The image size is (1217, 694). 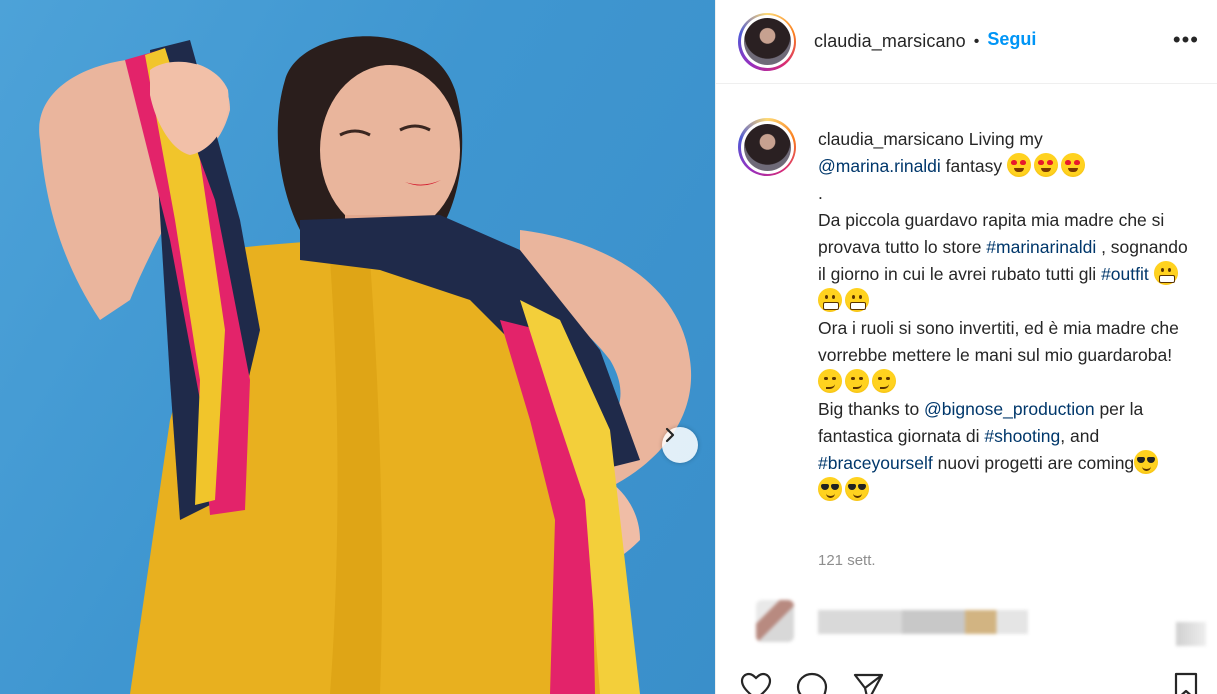 I want to click on next-image-button, so click(x=680, y=445).